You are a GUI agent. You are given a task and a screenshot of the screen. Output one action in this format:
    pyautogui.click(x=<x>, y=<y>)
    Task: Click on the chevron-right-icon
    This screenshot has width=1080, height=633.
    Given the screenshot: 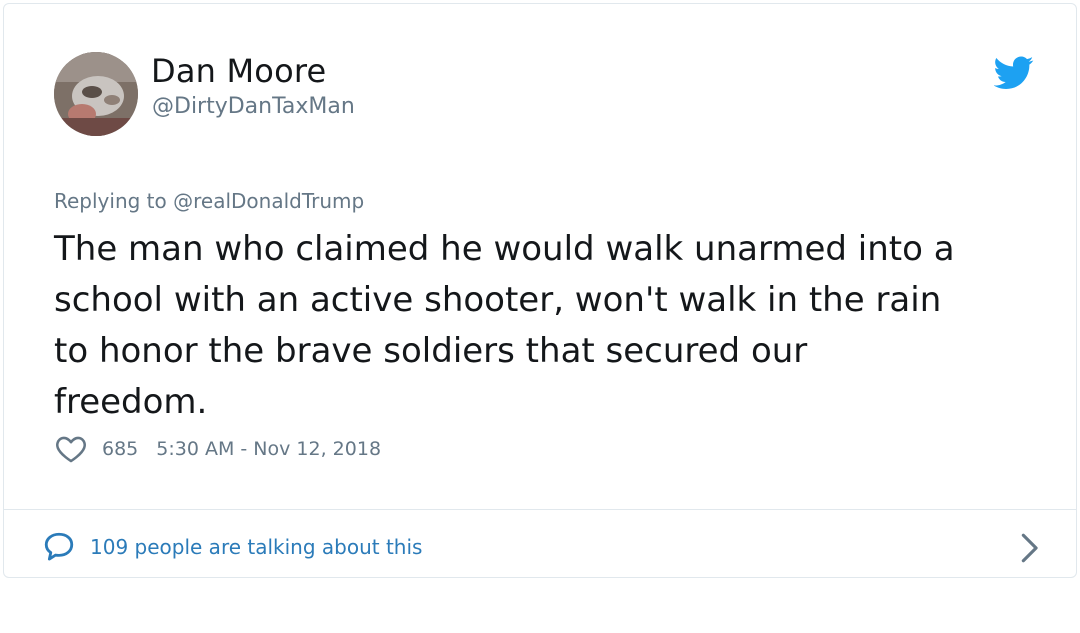 What is the action you would take?
    pyautogui.click(x=1029, y=548)
    